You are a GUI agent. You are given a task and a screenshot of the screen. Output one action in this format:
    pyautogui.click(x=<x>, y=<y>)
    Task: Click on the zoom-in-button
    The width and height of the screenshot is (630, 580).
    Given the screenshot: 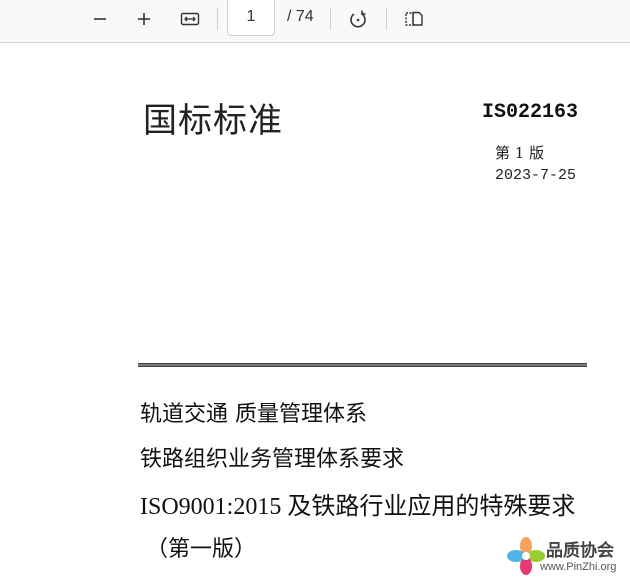 What is the action you would take?
    pyautogui.click(x=144, y=19)
    